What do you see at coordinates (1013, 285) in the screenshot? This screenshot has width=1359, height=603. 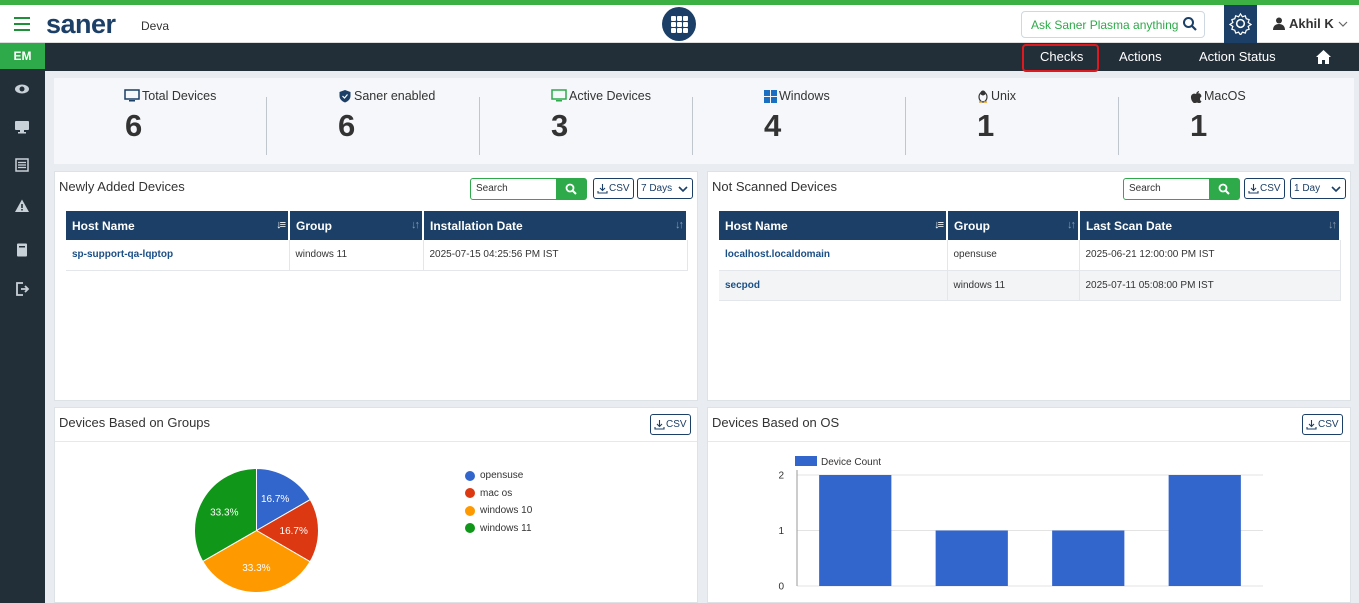 I see `group-cell: windows 11` at bounding box center [1013, 285].